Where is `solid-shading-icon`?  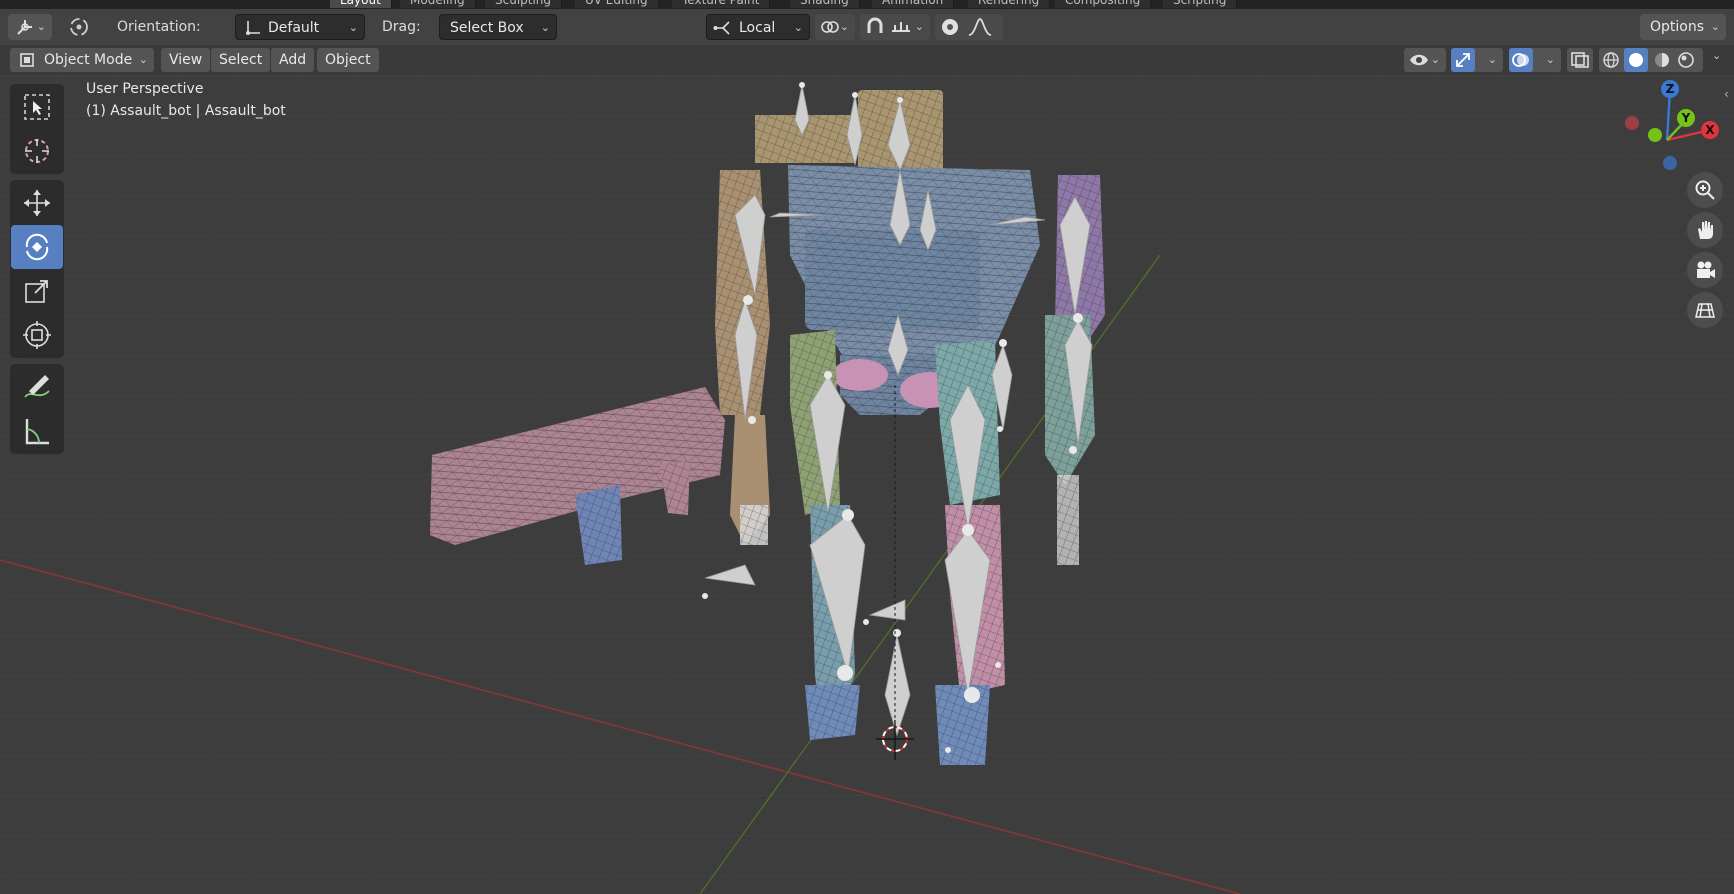 solid-shading-icon is located at coordinates (1636, 60).